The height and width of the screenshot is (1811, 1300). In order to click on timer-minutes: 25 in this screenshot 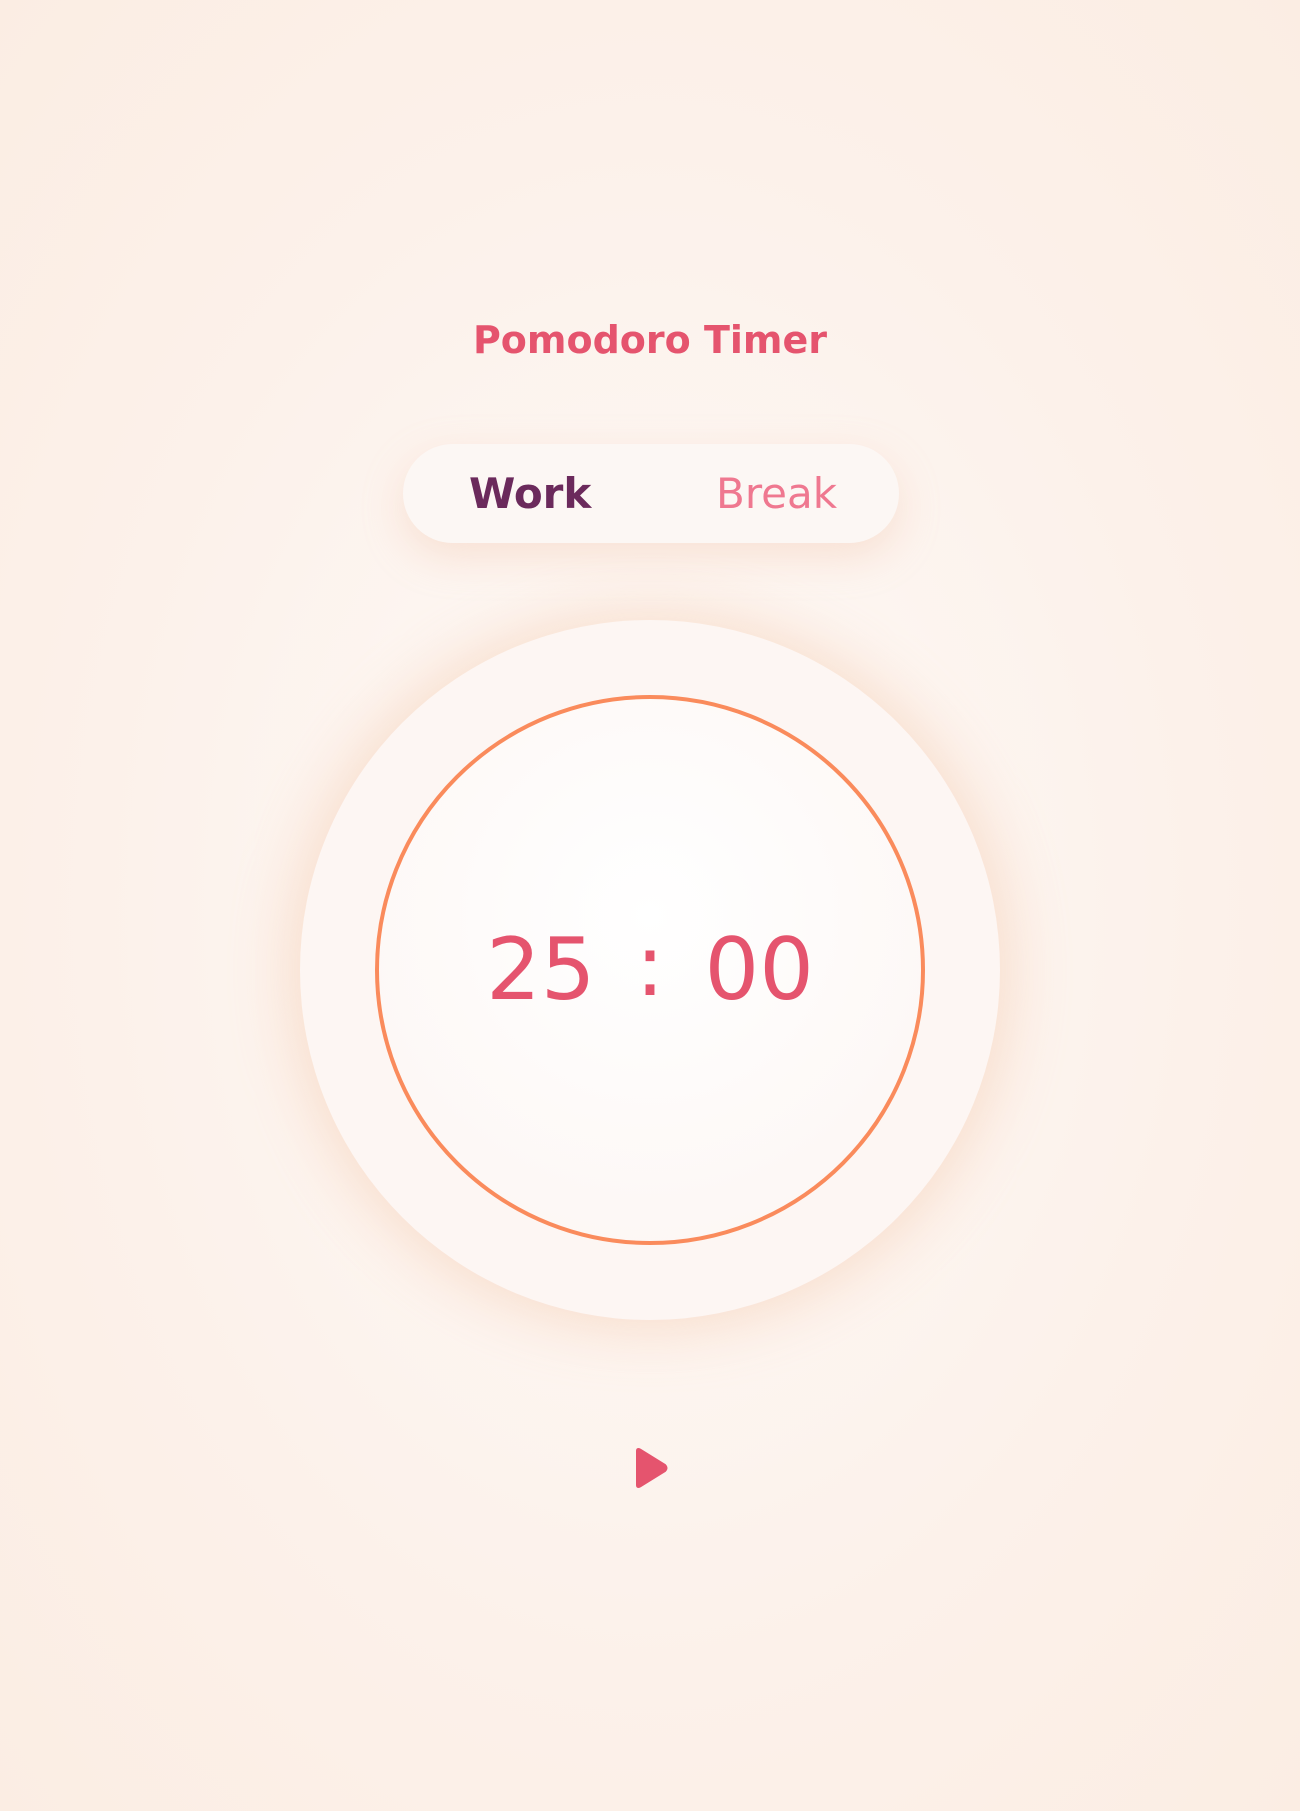, I will do `click(541, 970)`.